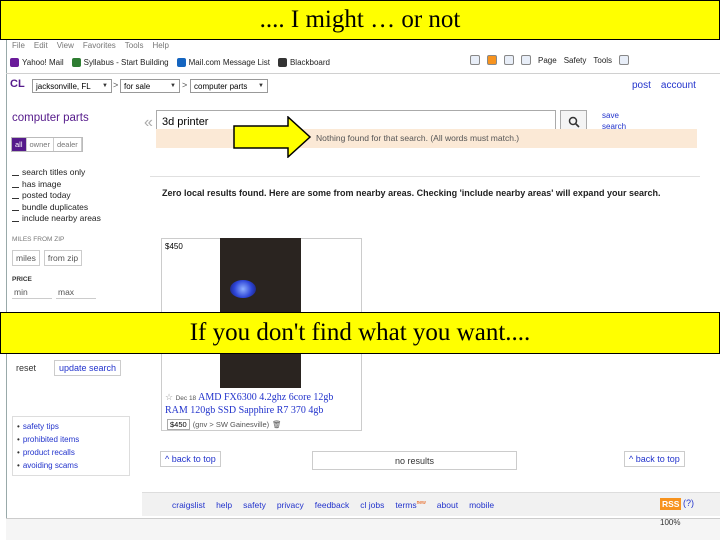 Image resolution: width=720 pixels, height=540 pixels. Describe the element at coordinates (63, 258) in the screenshot. I see `zip-input: from zip` at that location.